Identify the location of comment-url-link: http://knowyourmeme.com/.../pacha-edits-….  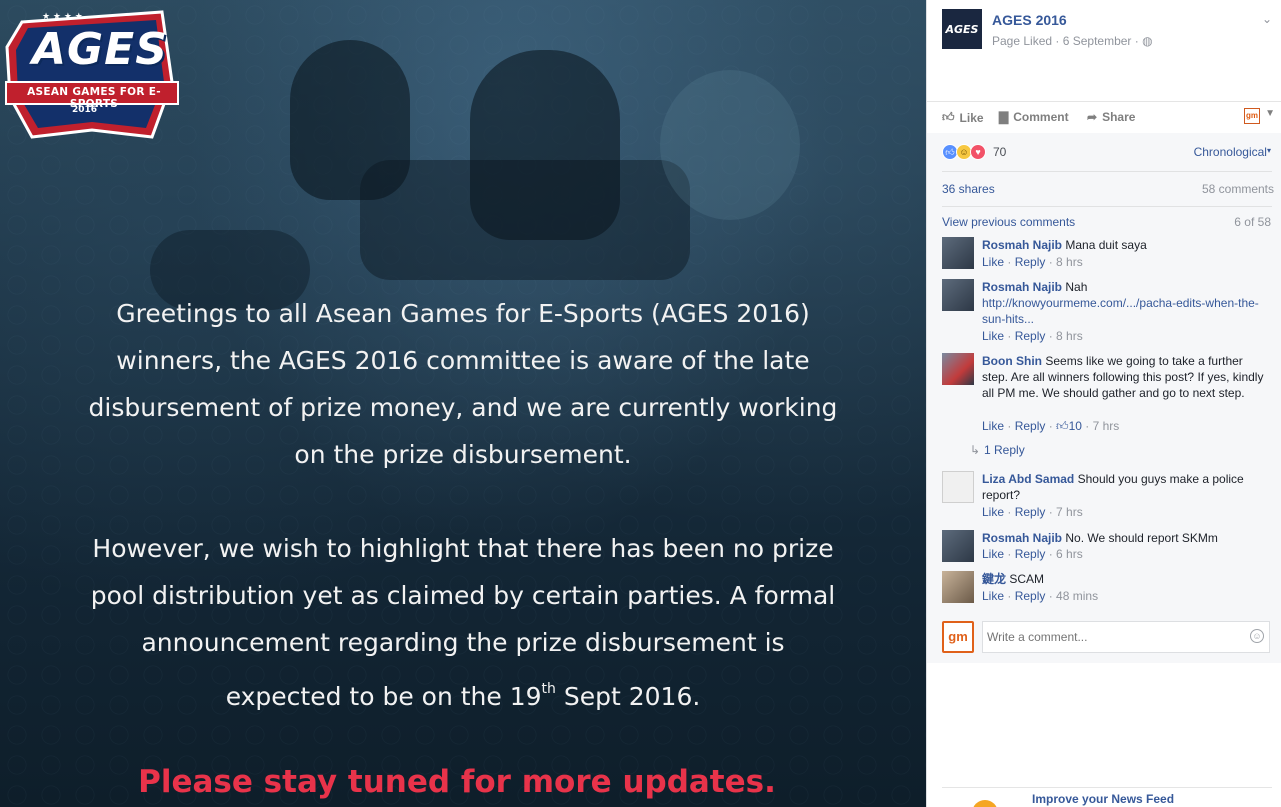
(1127, 311).